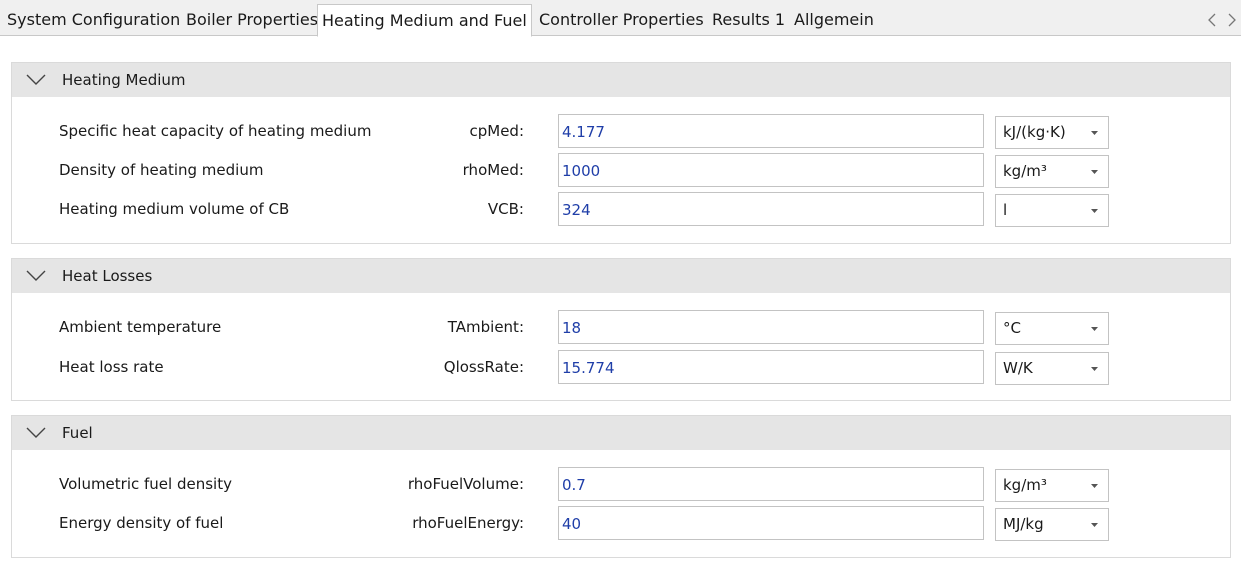 The image size is (1241, 571). Describe the element at coordinates (748, 20) in the screenshot. I see `tab-results-1: Results 1` at that location.